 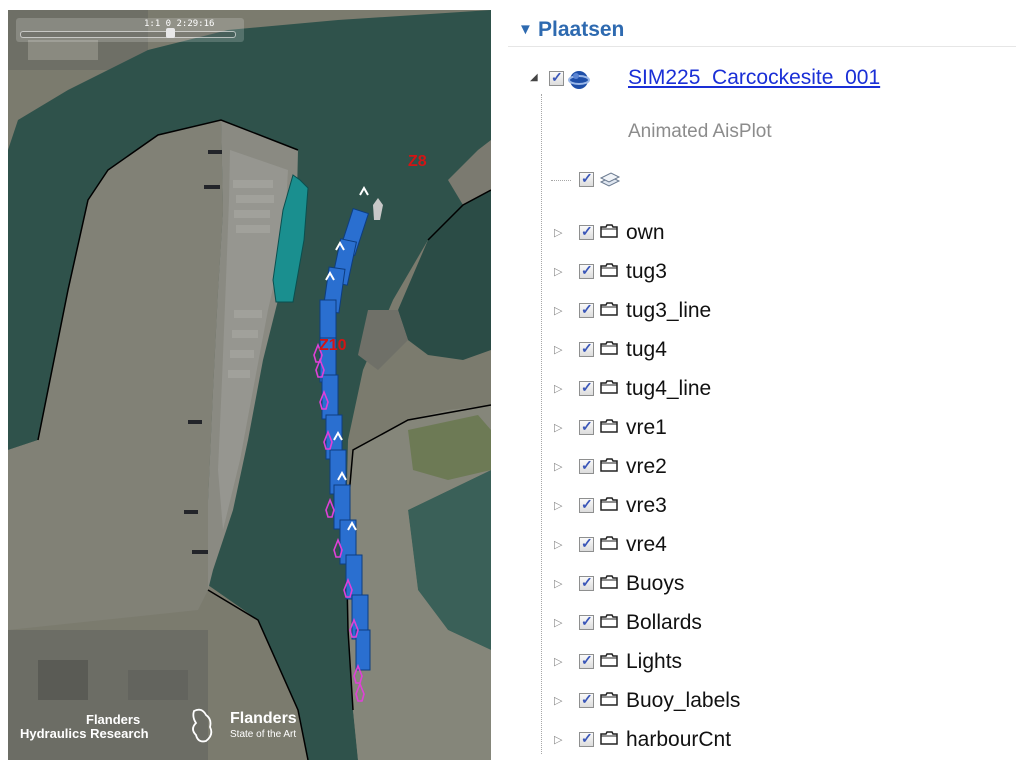 I want to click on folder-row: ▷ ✓ harbourCnt, so click(x=762, y=742).